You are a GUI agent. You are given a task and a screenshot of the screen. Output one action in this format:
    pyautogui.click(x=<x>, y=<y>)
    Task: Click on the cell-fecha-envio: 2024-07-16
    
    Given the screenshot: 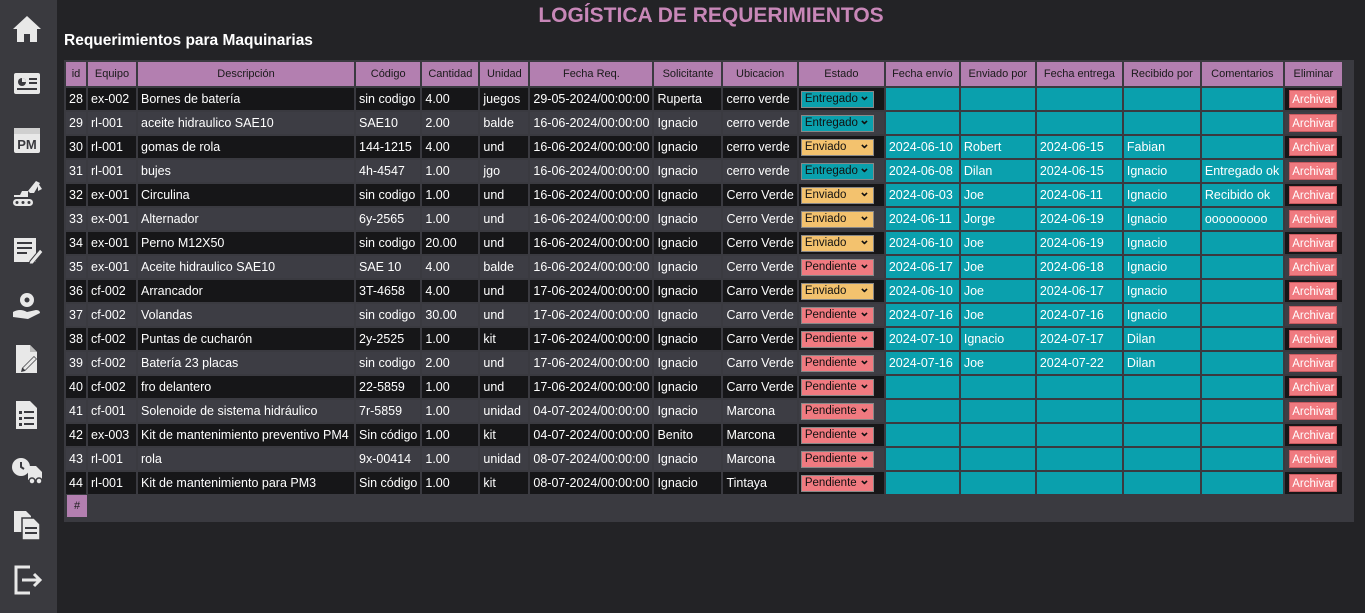 What is the action you would take?
    pyautogui.click(x=922, y=315)
    